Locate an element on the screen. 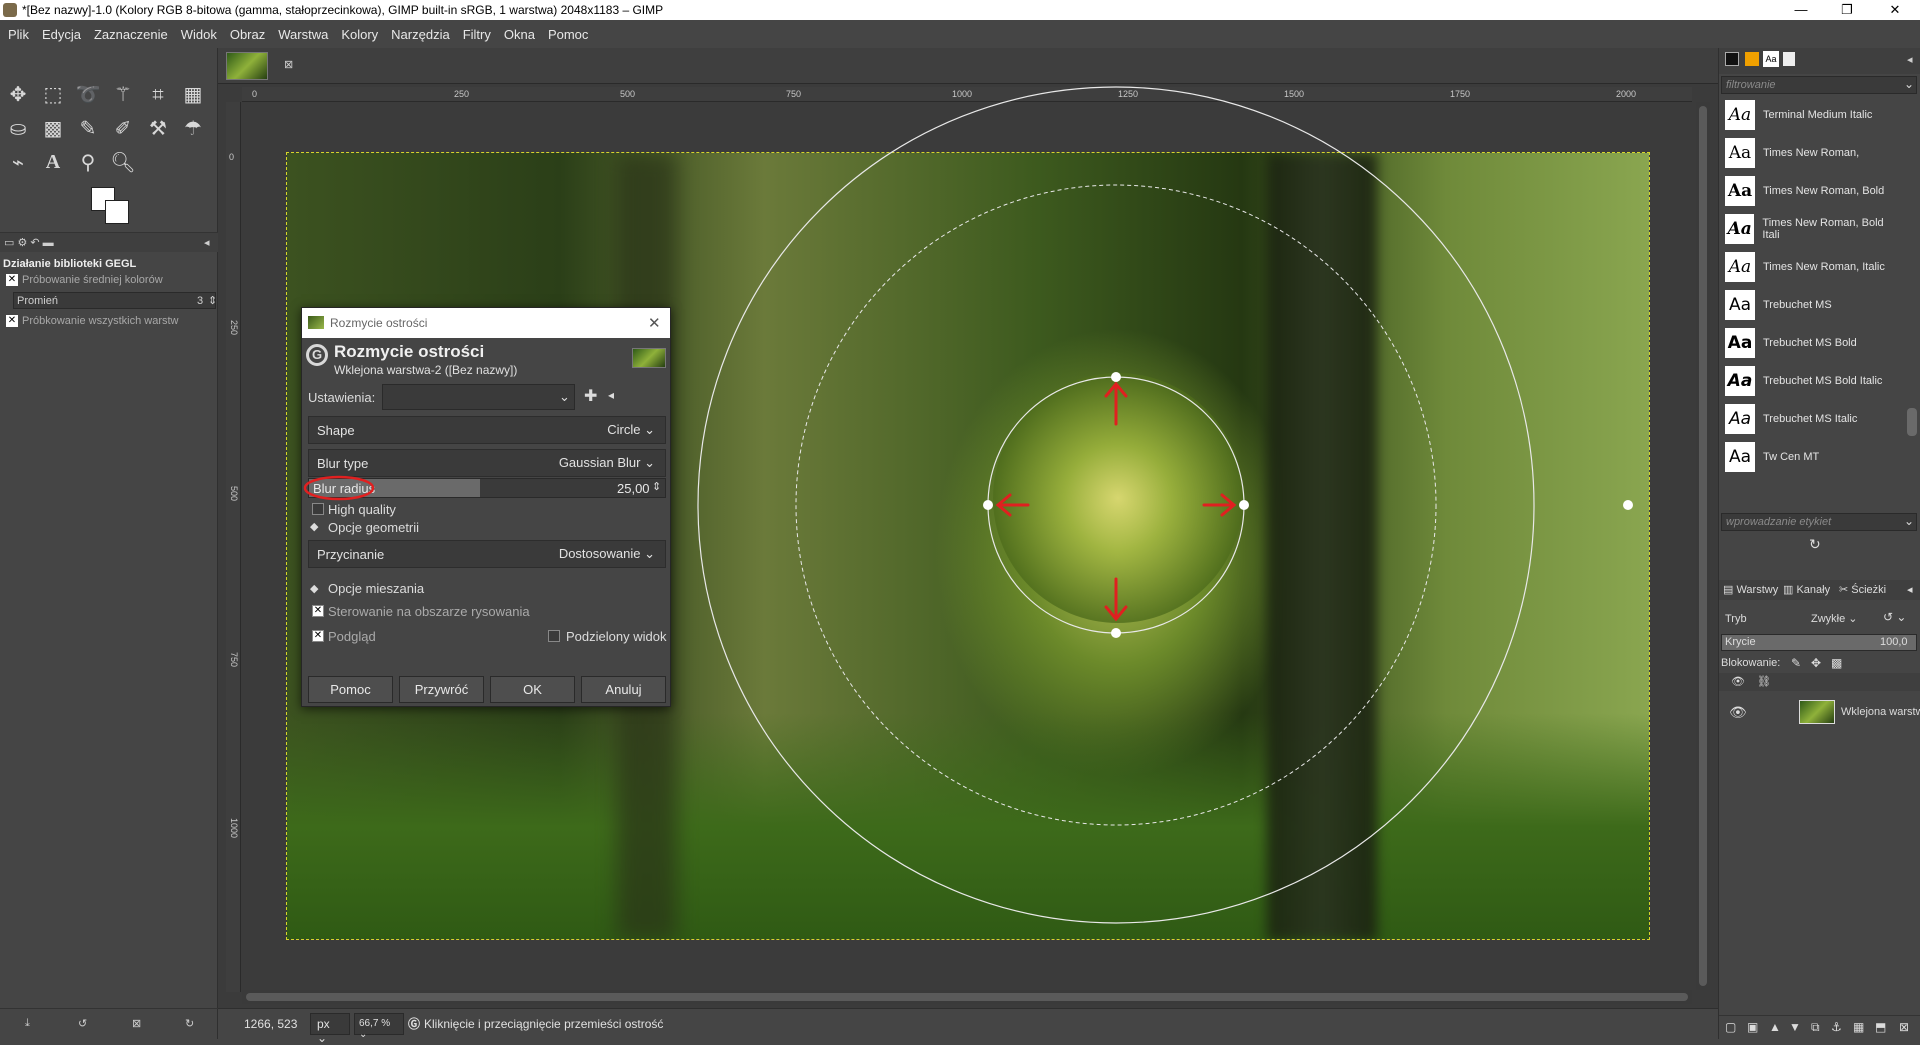  tool-options-tab-icon: ▭ ⚙ ↶ ▬ is located at coordinates (29, 242).